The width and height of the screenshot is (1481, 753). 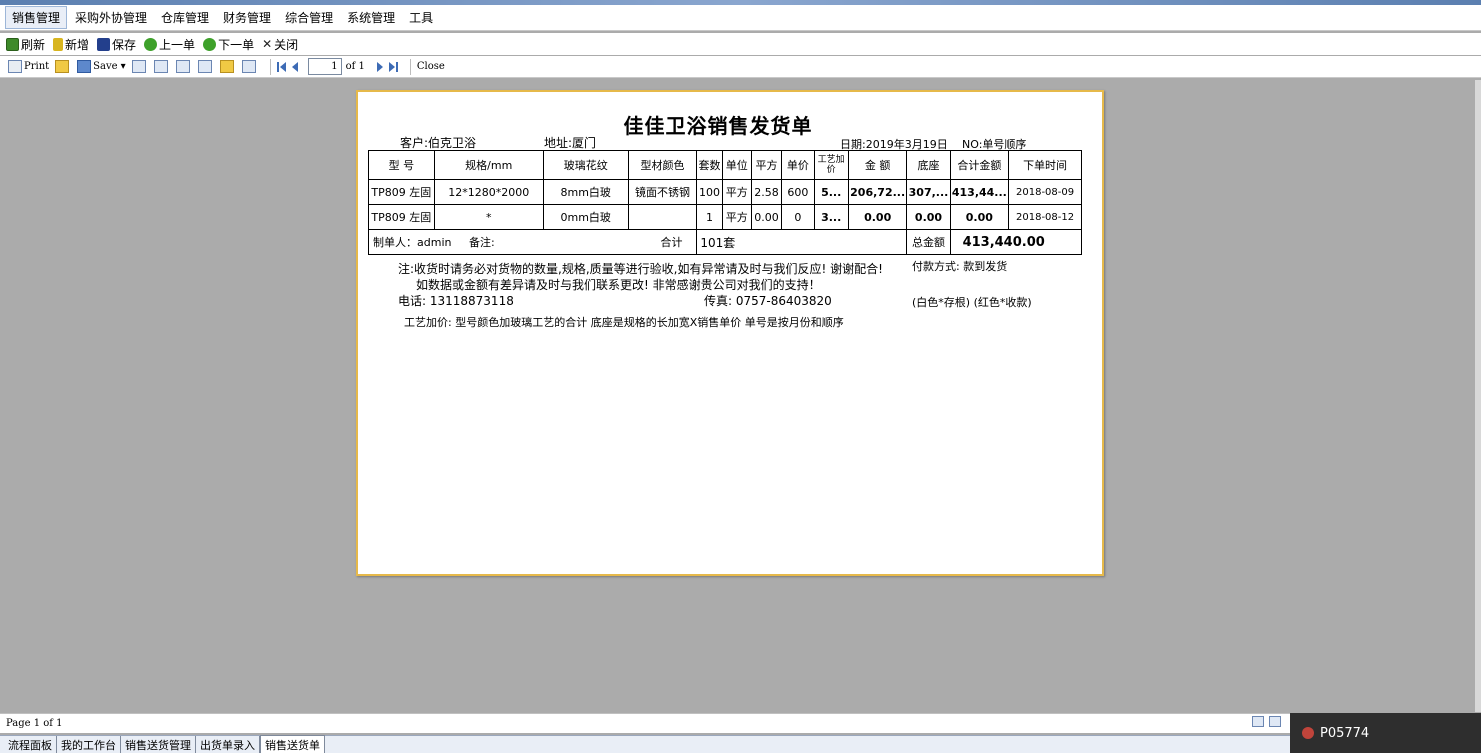 What do you see at coordinates (1478, 396) in the screenshot?
I see `vertical-scrollbar` at bounding box center [1478, 396].